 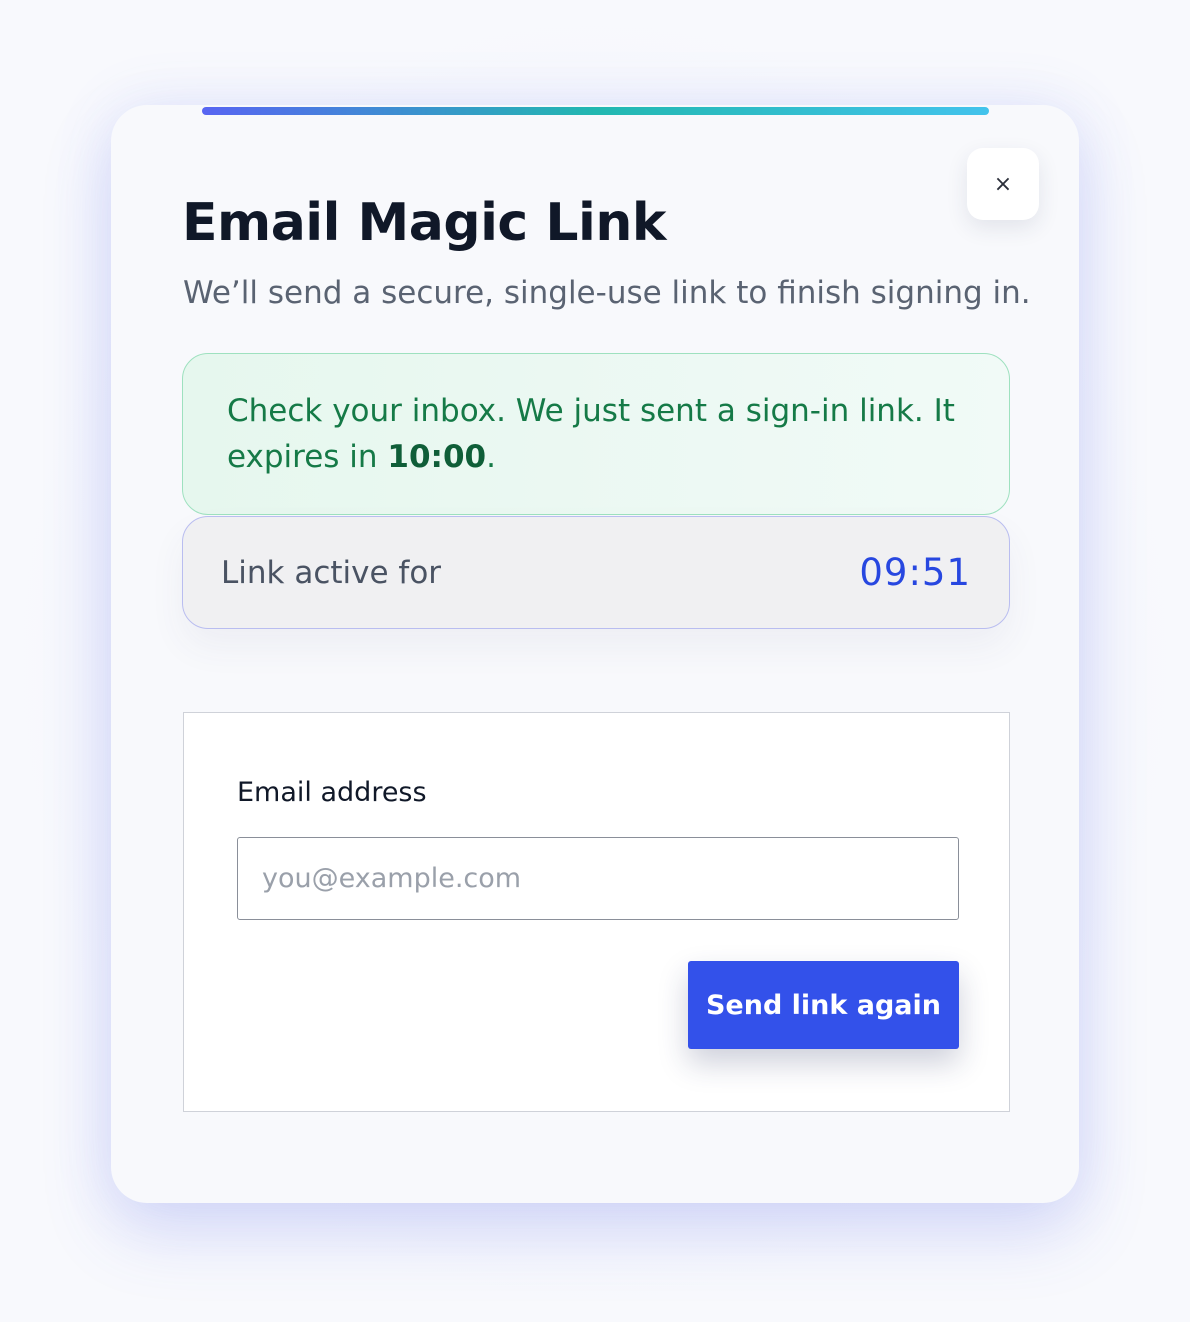 I want to click on send-link-again-button: Send link again, so click(x=823, y=1005).